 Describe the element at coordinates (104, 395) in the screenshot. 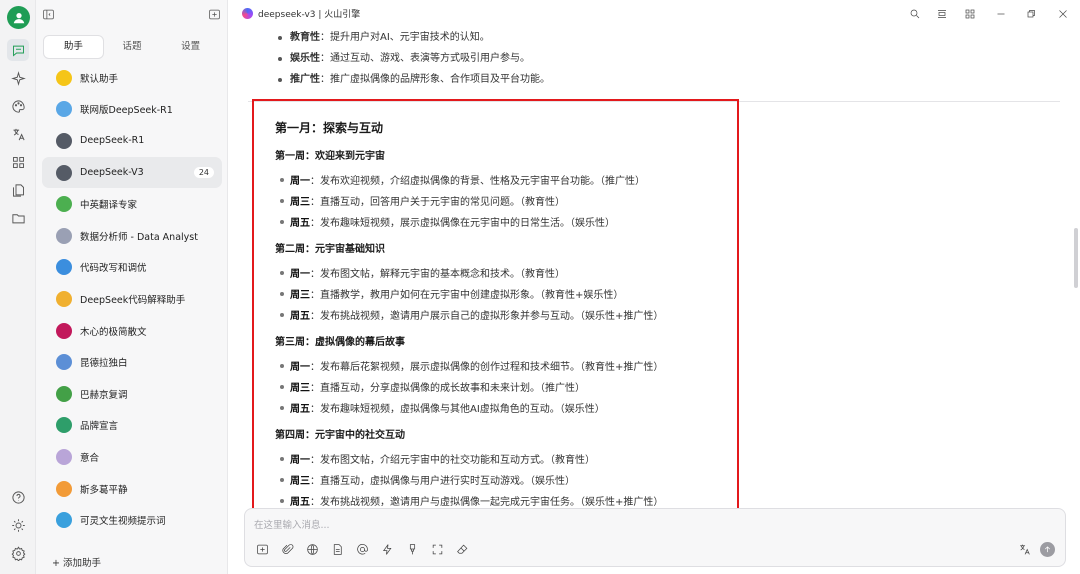

I see `sidebar-item-label: 巴赫京复调` at that location.